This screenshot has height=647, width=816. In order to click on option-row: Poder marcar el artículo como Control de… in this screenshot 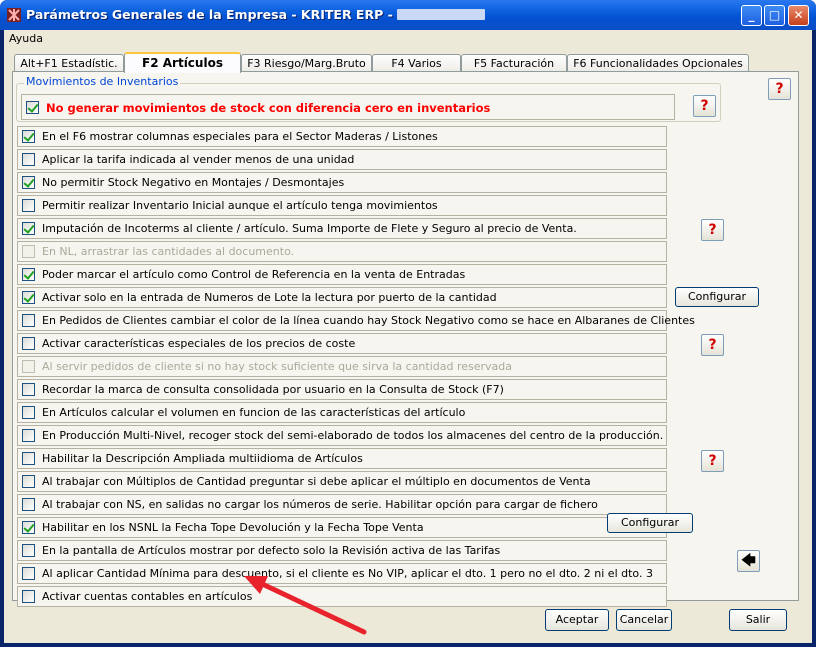, I will do `click(342, 274)`.